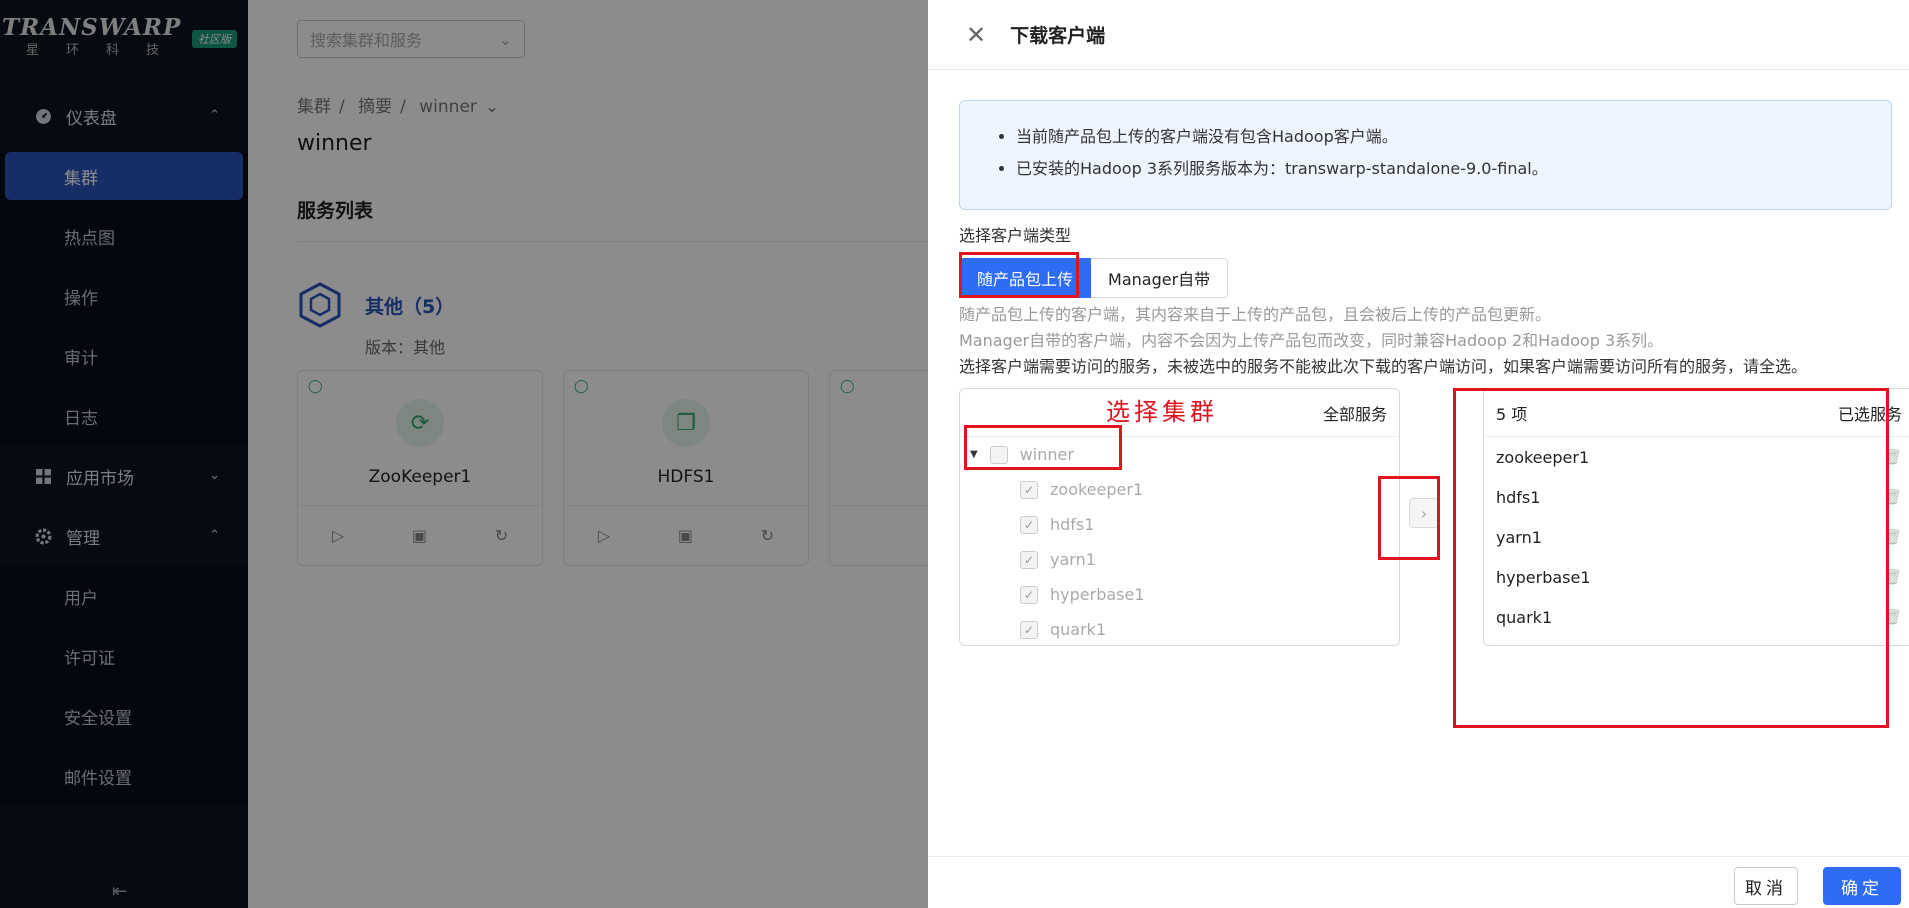 The height and width of the screenshot is (908, 1909). What do you see at coordinates (1058, 36) in the screenshot?
I see `drawer-title: 下载客户端` at bounding box center [1058, 36].